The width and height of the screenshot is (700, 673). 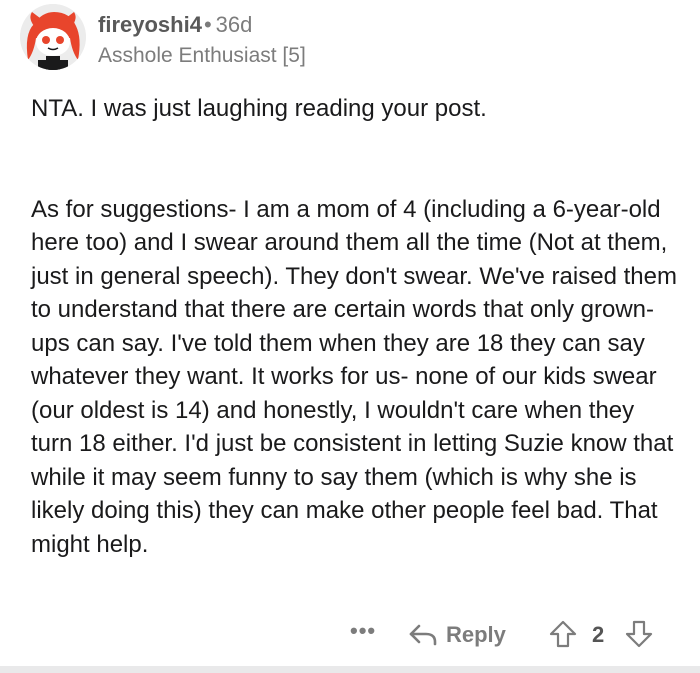 I want to click on comment-age: 36d, so click(x=234, y=24).